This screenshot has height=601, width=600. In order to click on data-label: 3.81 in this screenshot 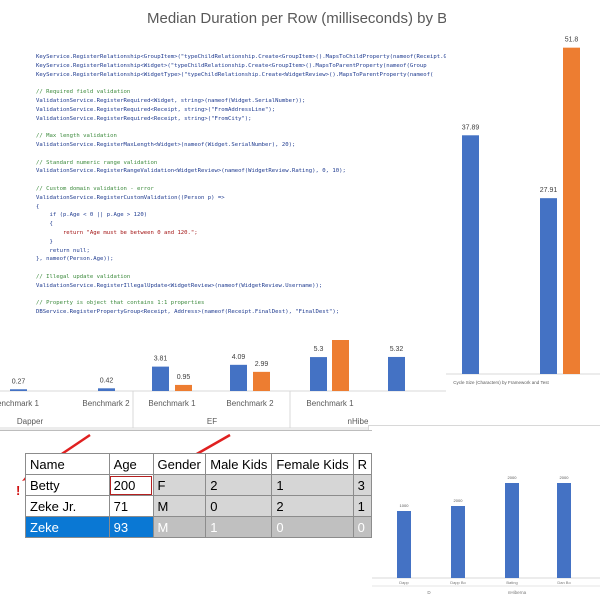, I will do `click(161, 359)`.